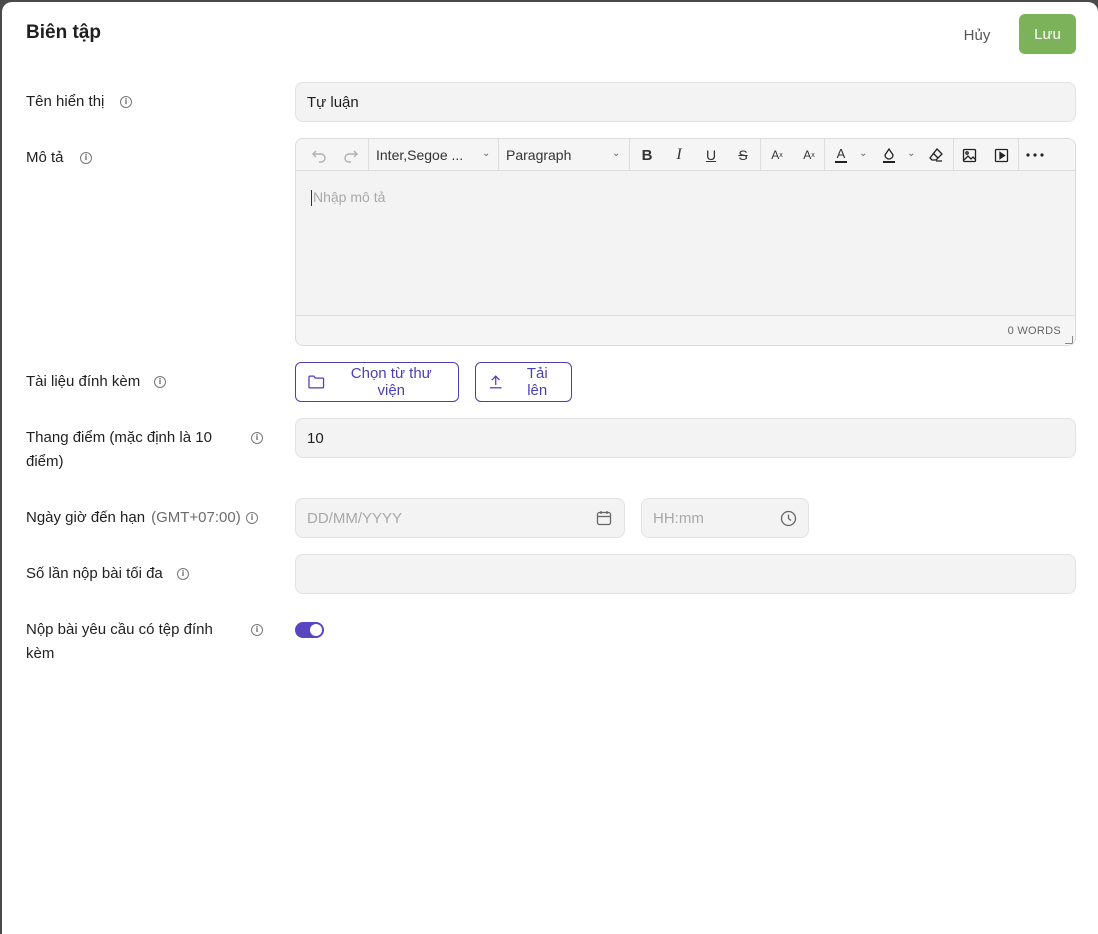 This screenshot has height=934, width=1098. I want to click on due-date-label-text: Ngày giờ đến hạn, so click(86, 517).